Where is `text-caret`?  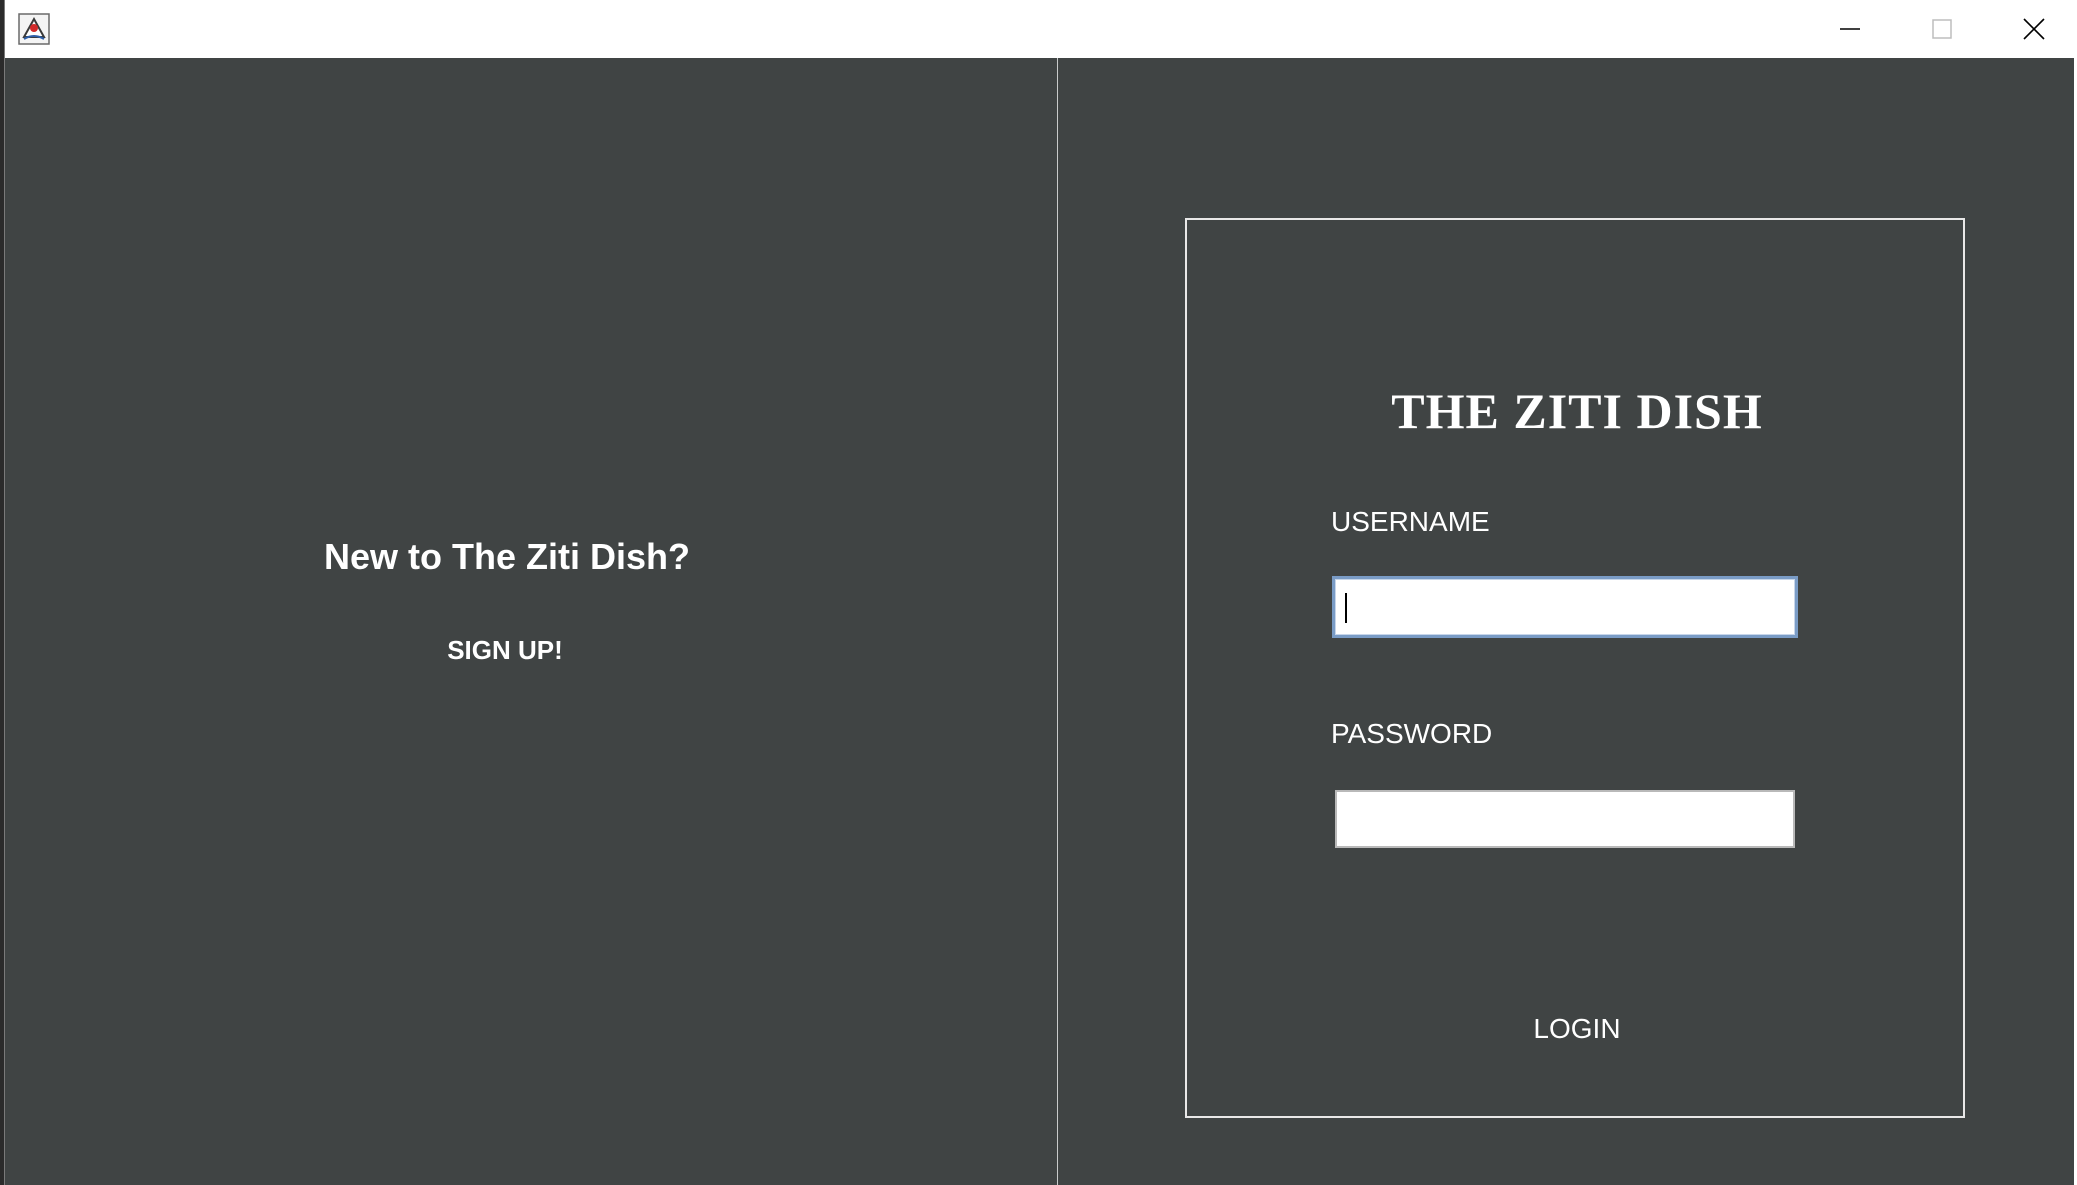
text-caret is located at coordinates (1346, 608).